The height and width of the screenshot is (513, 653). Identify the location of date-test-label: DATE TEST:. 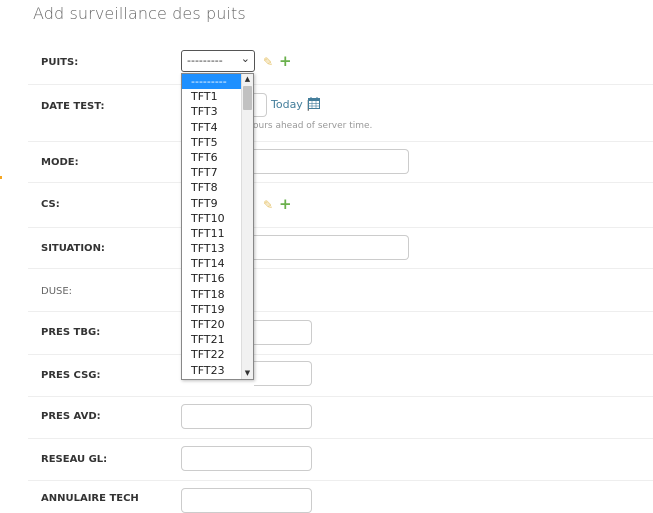
(73, 106).